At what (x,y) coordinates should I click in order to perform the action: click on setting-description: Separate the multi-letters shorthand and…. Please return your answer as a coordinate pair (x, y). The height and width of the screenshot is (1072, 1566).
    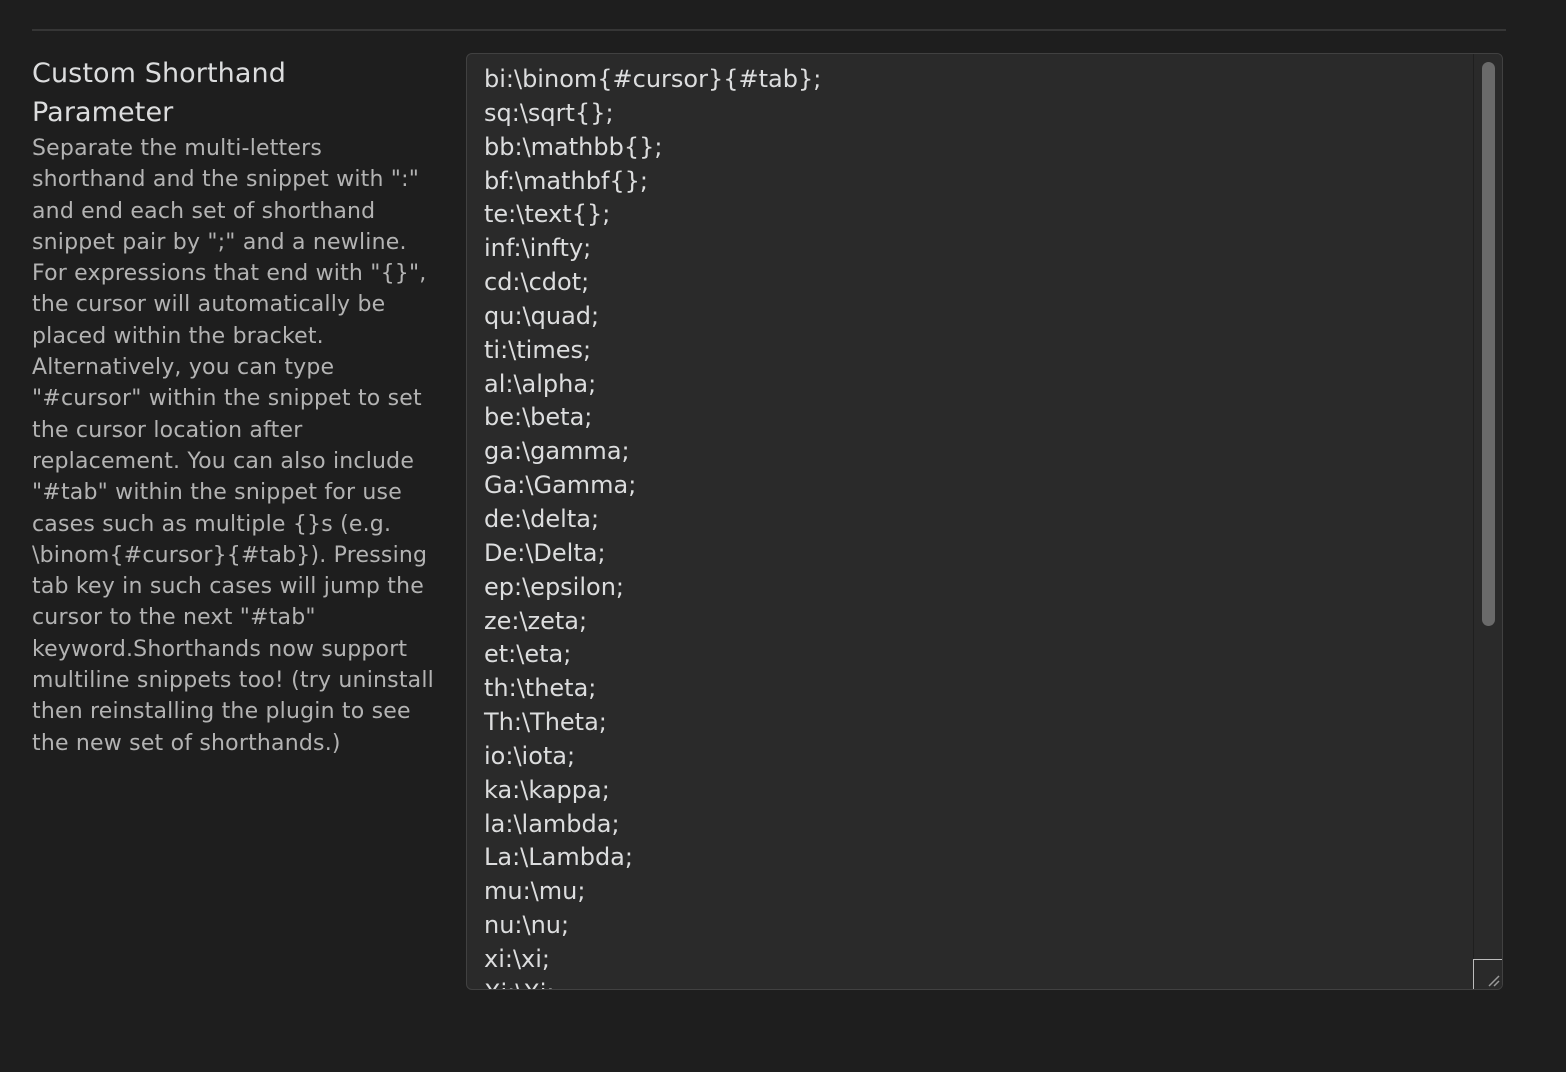
    Looking at the image, I should click on (233, 446).